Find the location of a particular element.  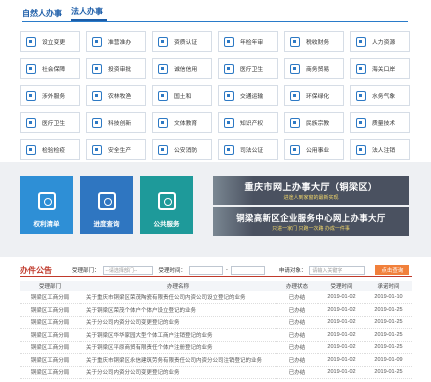

cell-matter: 关于重庆市铜梁区永信建筑劳务有限责任公司内资分公司注销登记的业务 is located at coordinates (178, 360).